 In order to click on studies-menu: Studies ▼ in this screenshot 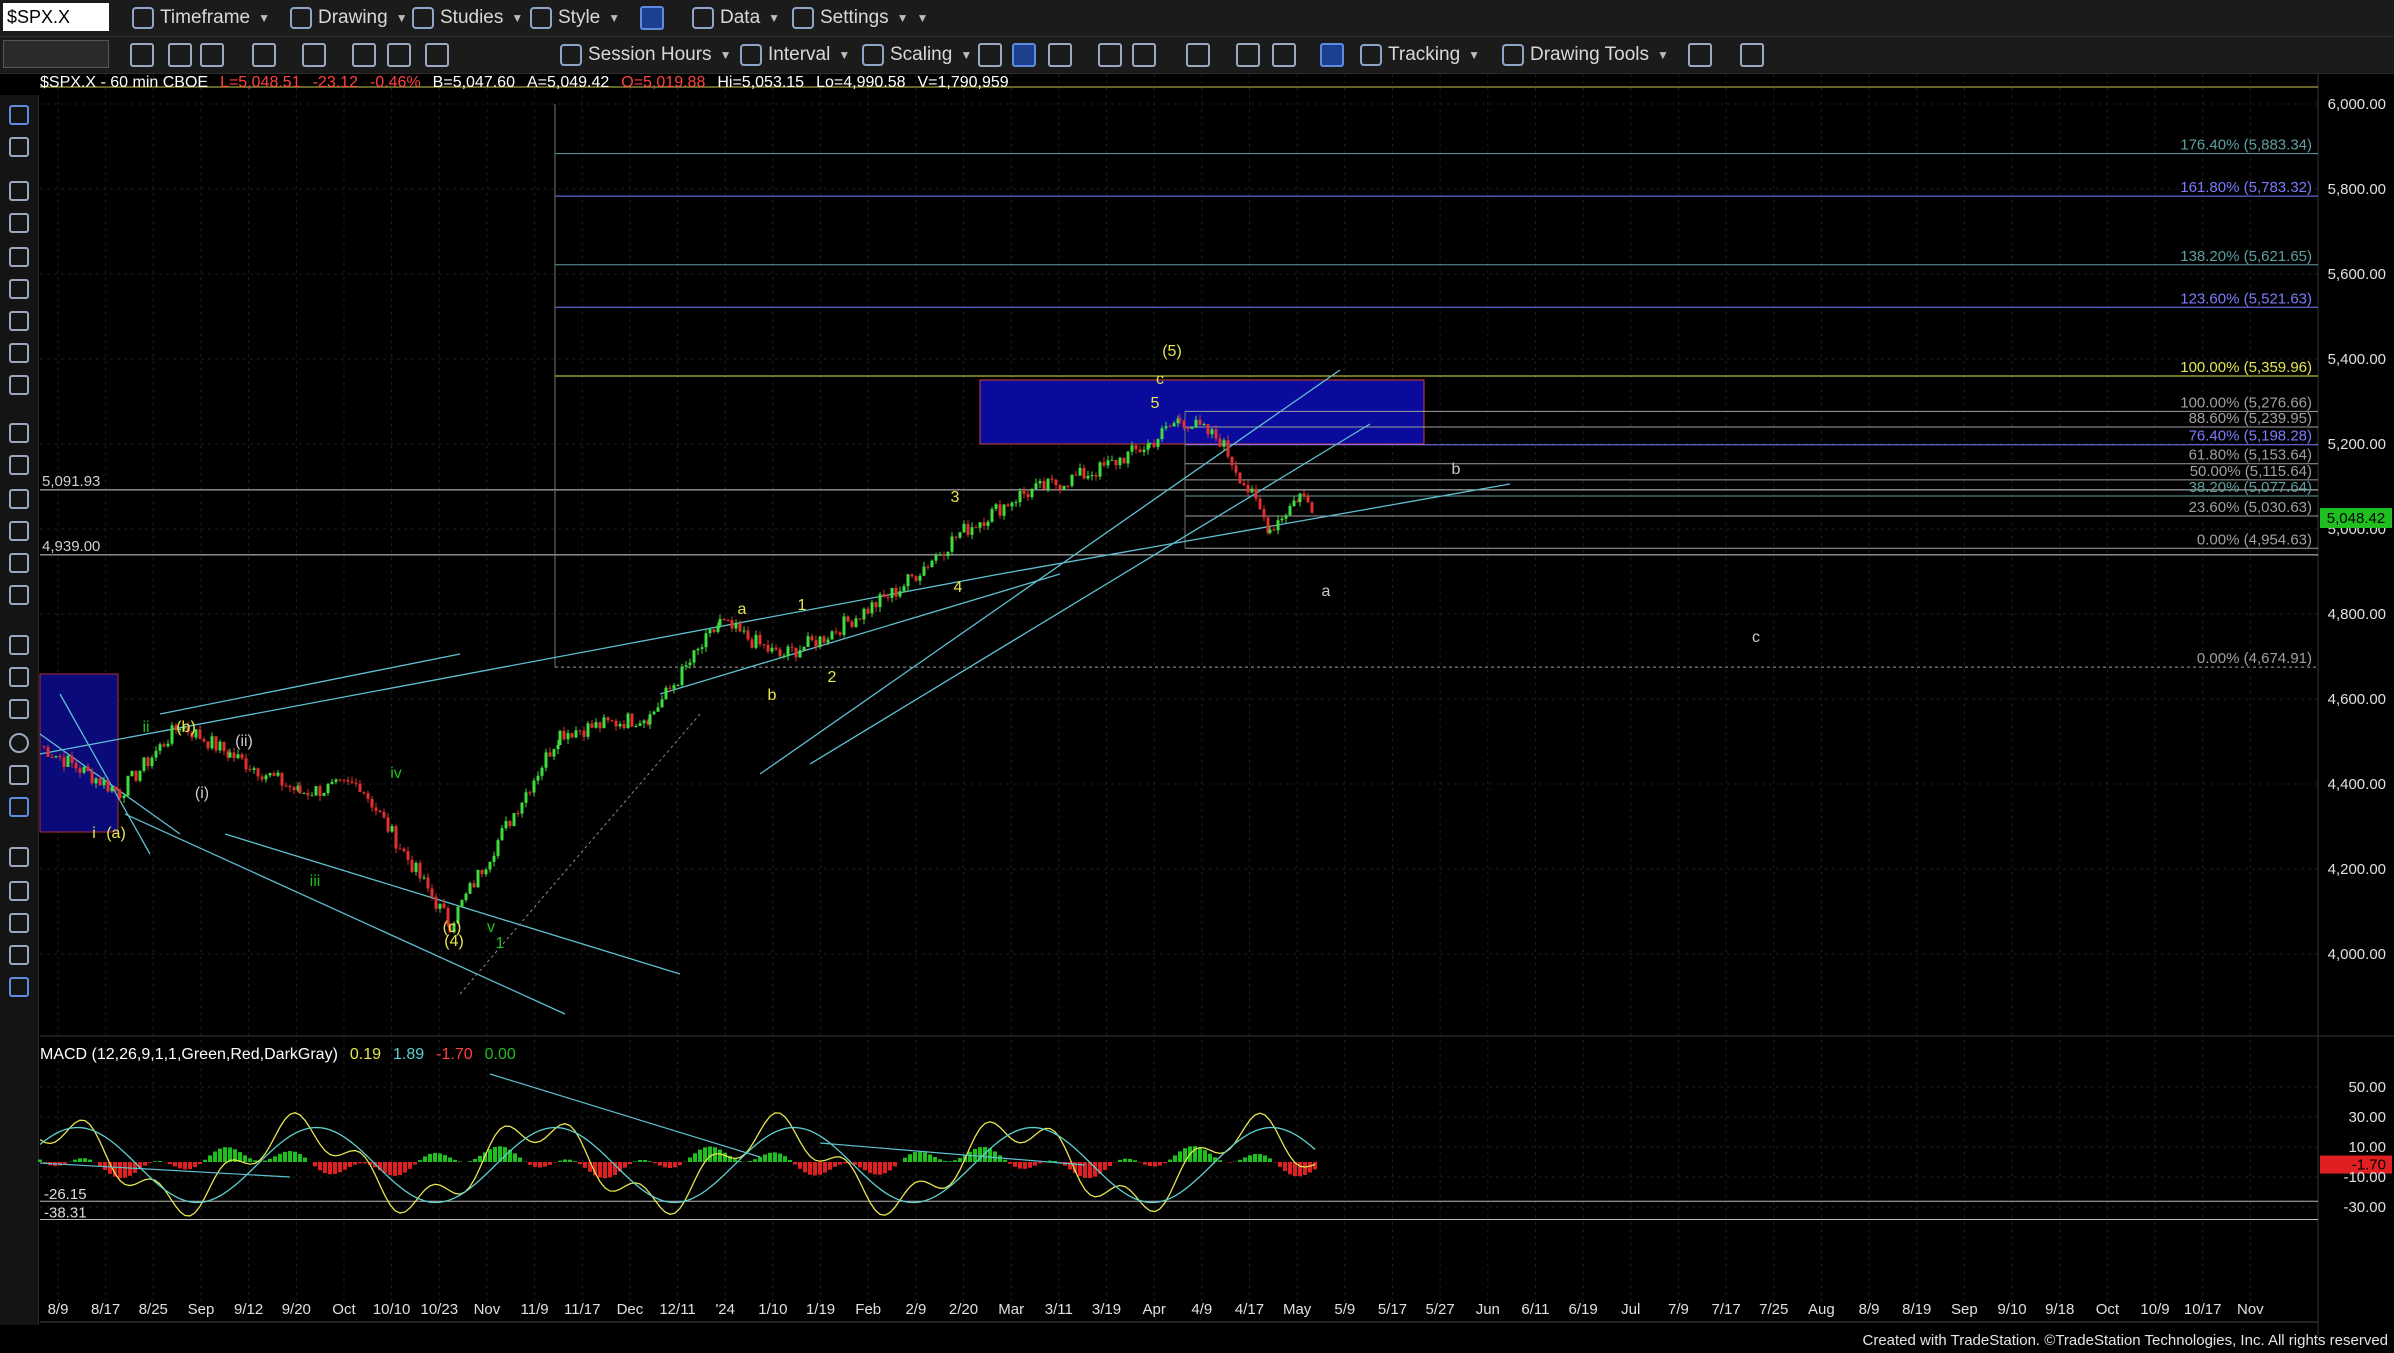, I will do `click(467, 18)`.